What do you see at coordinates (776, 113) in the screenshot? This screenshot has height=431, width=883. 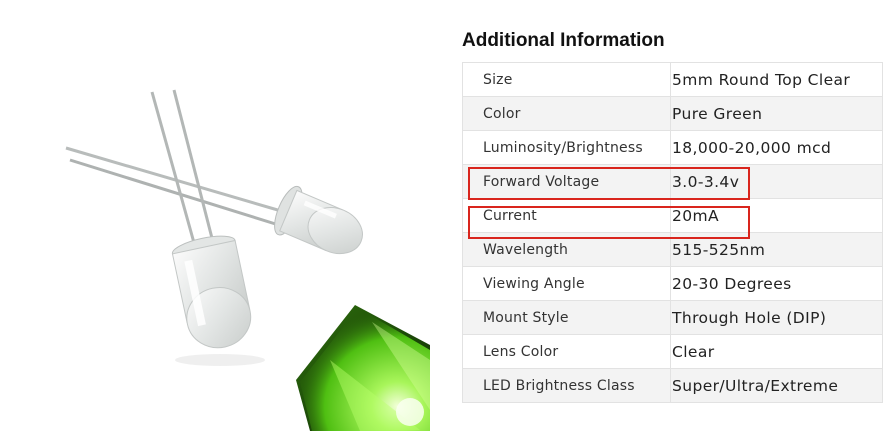 I see `spec-value: Pure Green` at bounding box center [776, 113].